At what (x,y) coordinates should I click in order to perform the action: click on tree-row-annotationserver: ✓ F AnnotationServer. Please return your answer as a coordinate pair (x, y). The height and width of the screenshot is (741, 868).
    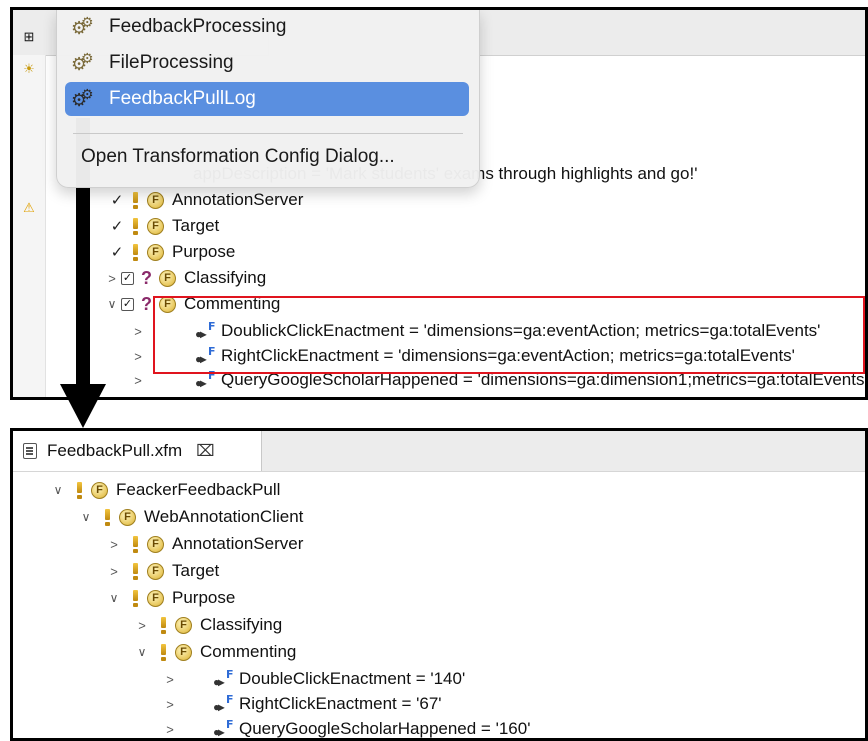
    Looking at the image, I should click on (206, 200).